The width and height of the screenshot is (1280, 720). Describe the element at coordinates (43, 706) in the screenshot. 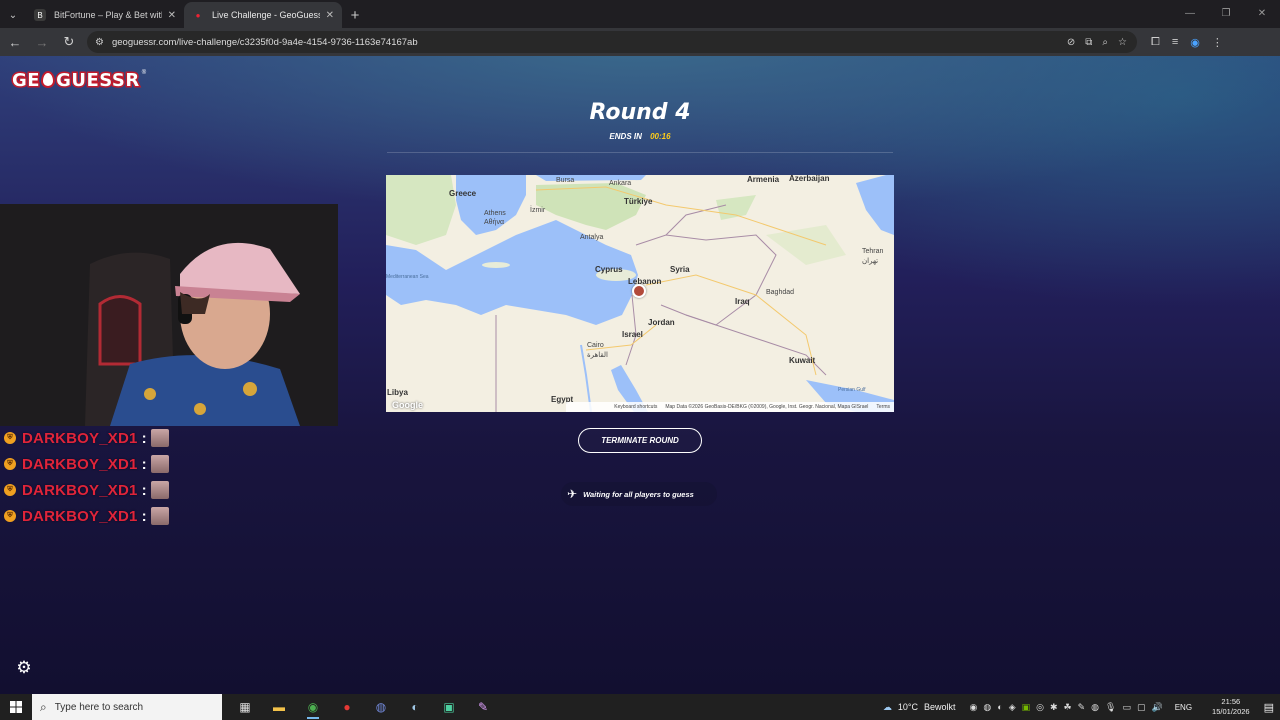

I see `search-icon: ⌕` at that location.